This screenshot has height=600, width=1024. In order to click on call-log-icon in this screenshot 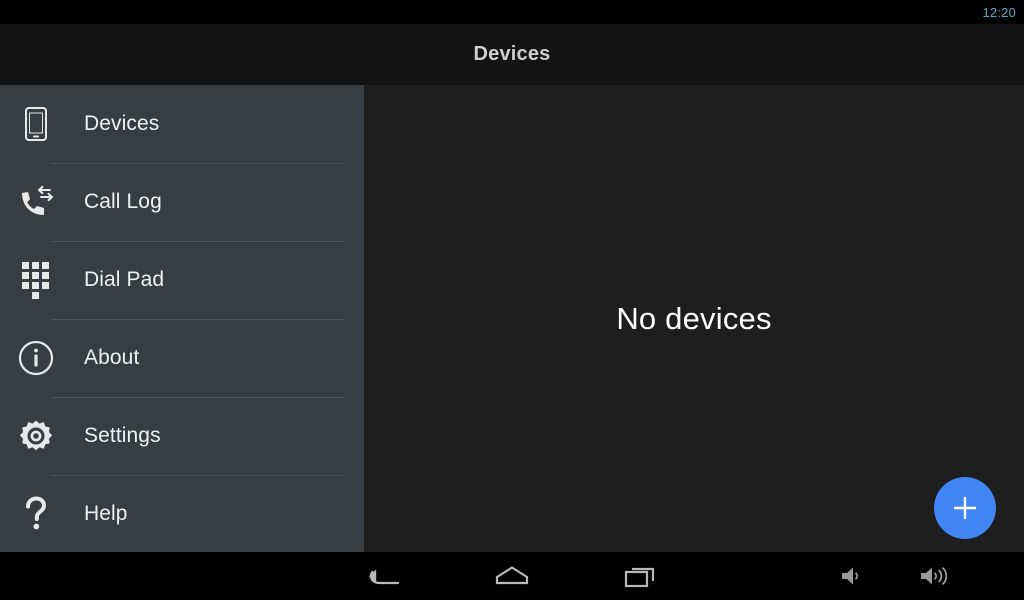, I will do `click(36, 202)`.